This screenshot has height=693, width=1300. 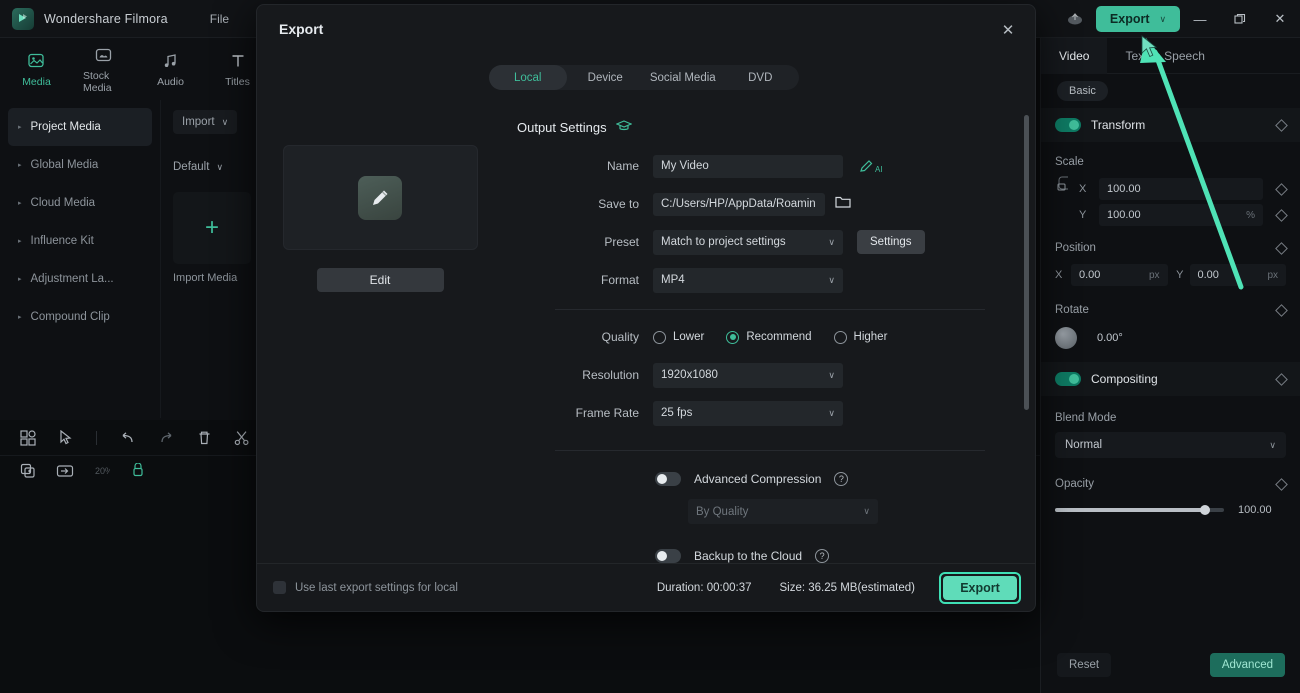 What do you see at coordinates (97, 81) in the screenshot?
I see `media-tab-label: Stock Media` at bounding box center [97, 81].